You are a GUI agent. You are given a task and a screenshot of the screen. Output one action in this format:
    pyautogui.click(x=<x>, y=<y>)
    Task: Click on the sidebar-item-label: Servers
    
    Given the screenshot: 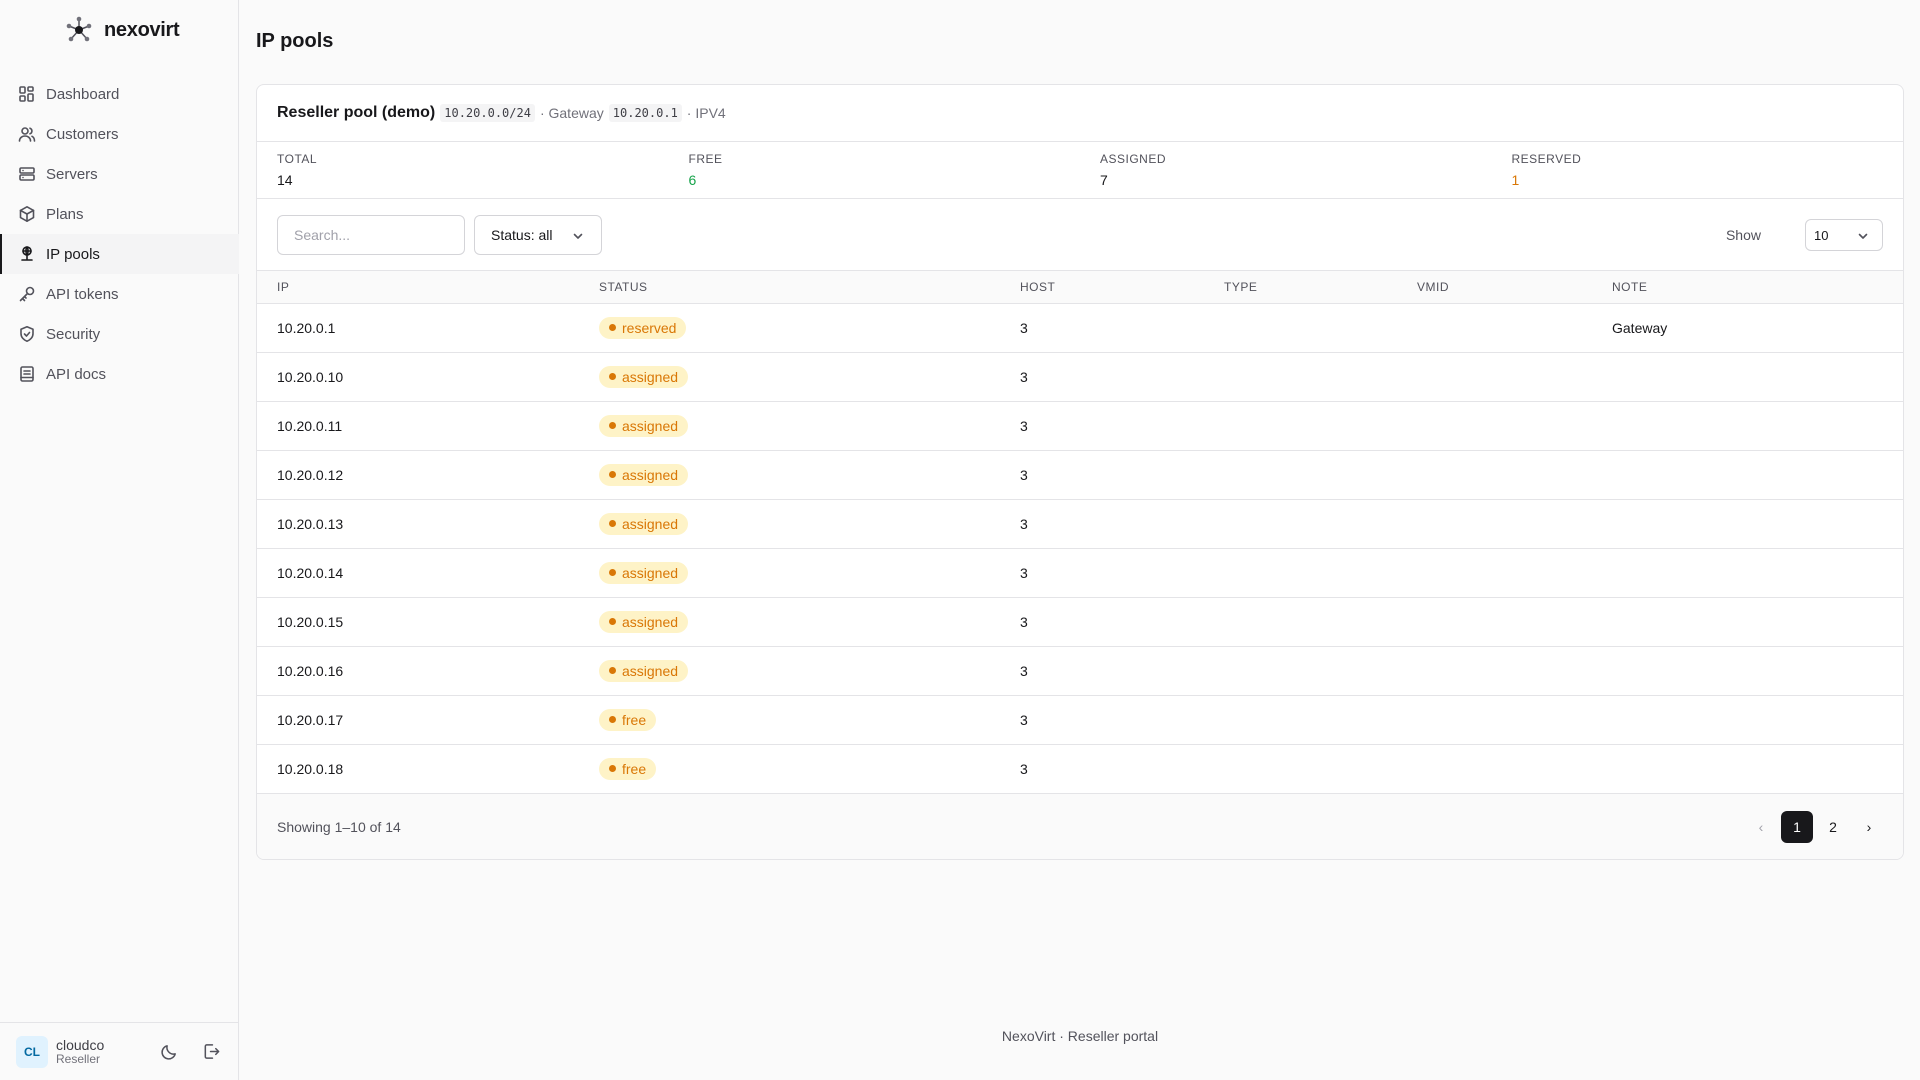 What is the action you would take?
    pyautogui.click(x=72, y=174)
    